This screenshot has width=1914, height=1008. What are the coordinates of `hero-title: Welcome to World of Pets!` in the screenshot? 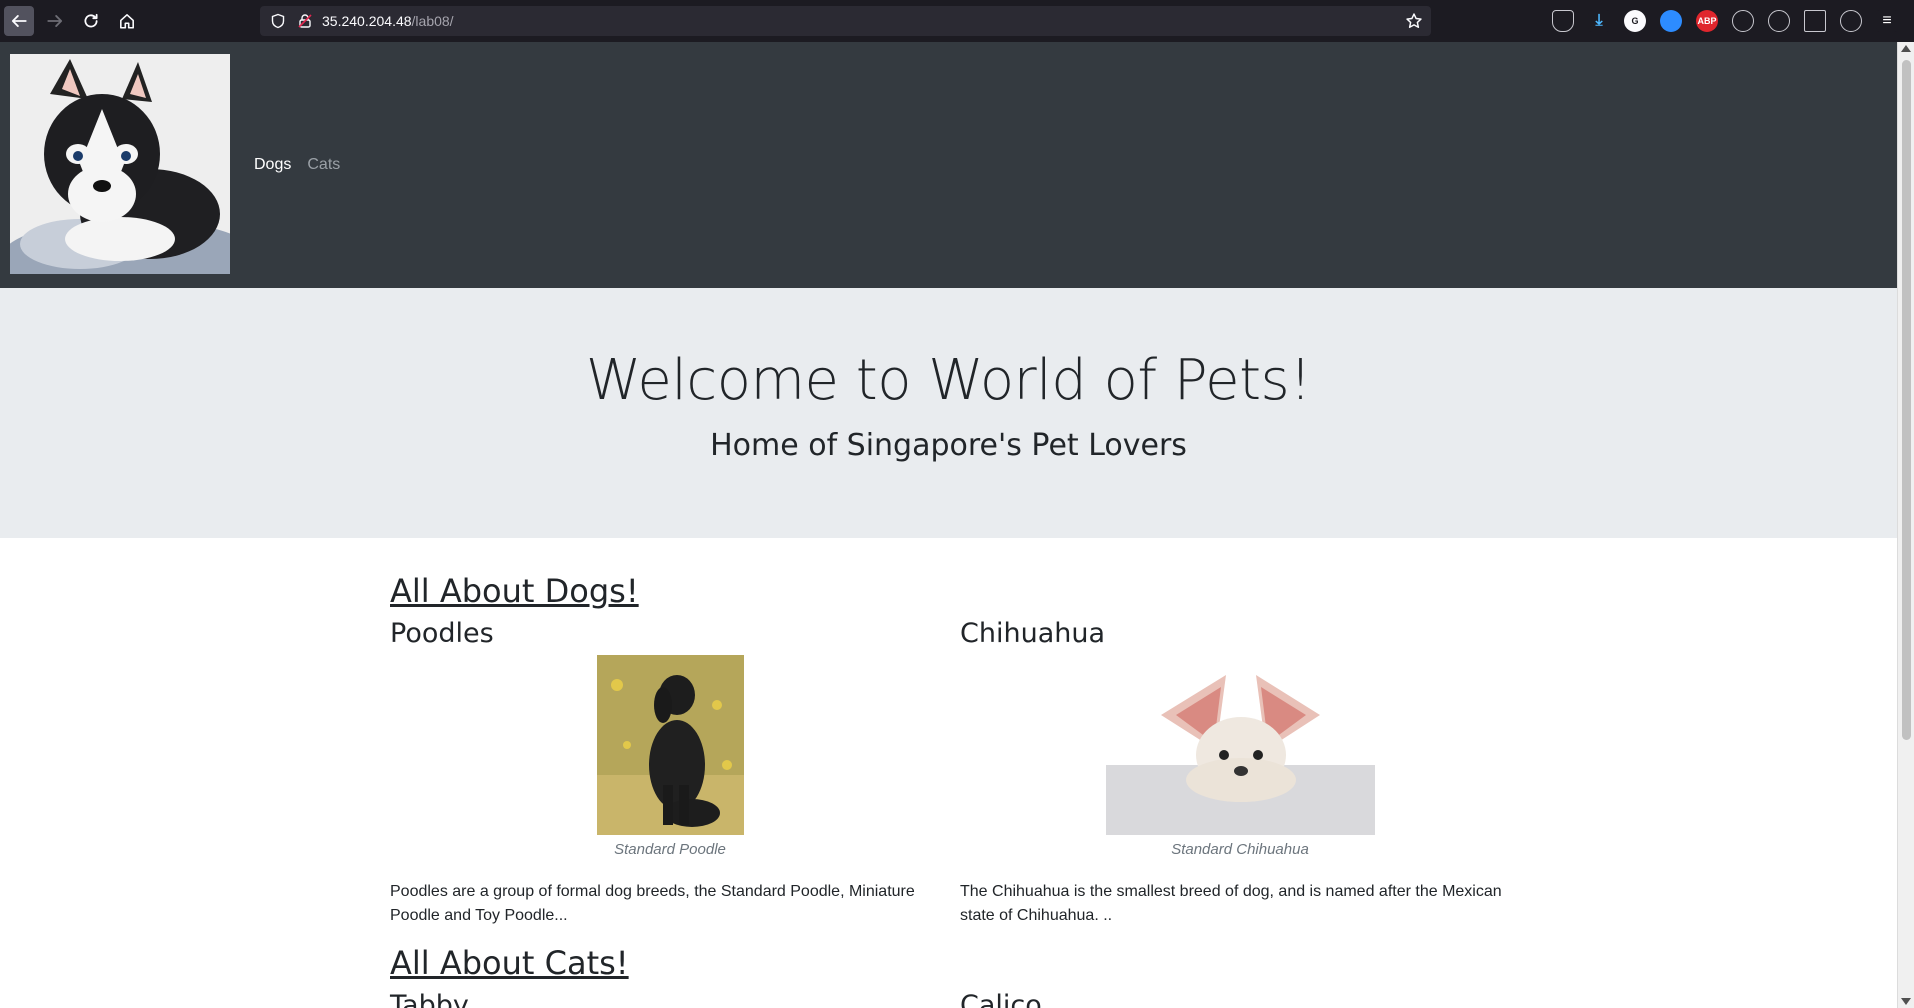 It's located at (948, 380).